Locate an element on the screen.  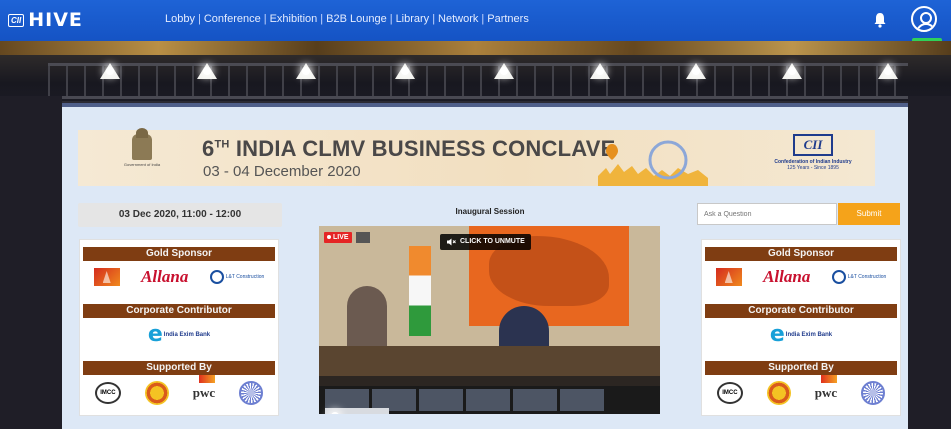
event-dates: 03 - 04 December 2020 is located at coordinates (282, 171).